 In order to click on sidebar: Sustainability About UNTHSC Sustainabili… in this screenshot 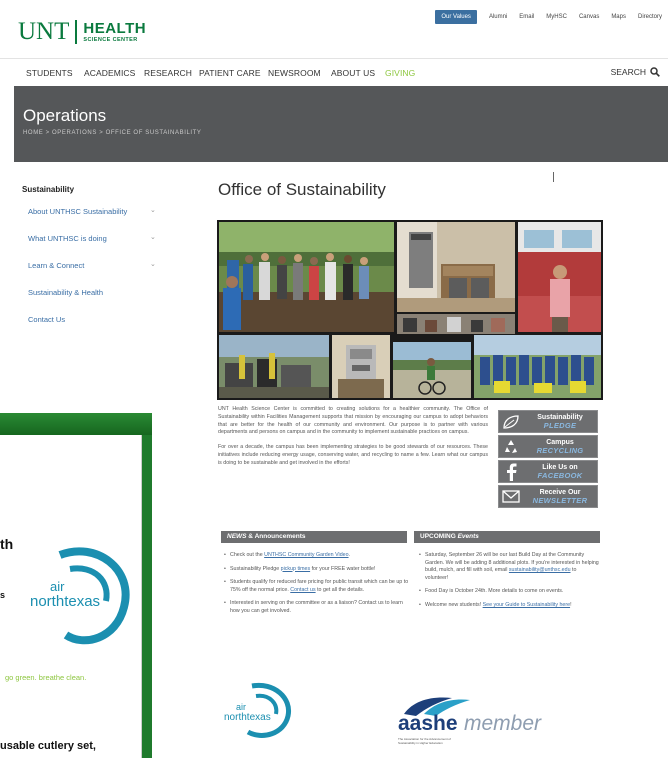, I will do `click(97, 263)`.